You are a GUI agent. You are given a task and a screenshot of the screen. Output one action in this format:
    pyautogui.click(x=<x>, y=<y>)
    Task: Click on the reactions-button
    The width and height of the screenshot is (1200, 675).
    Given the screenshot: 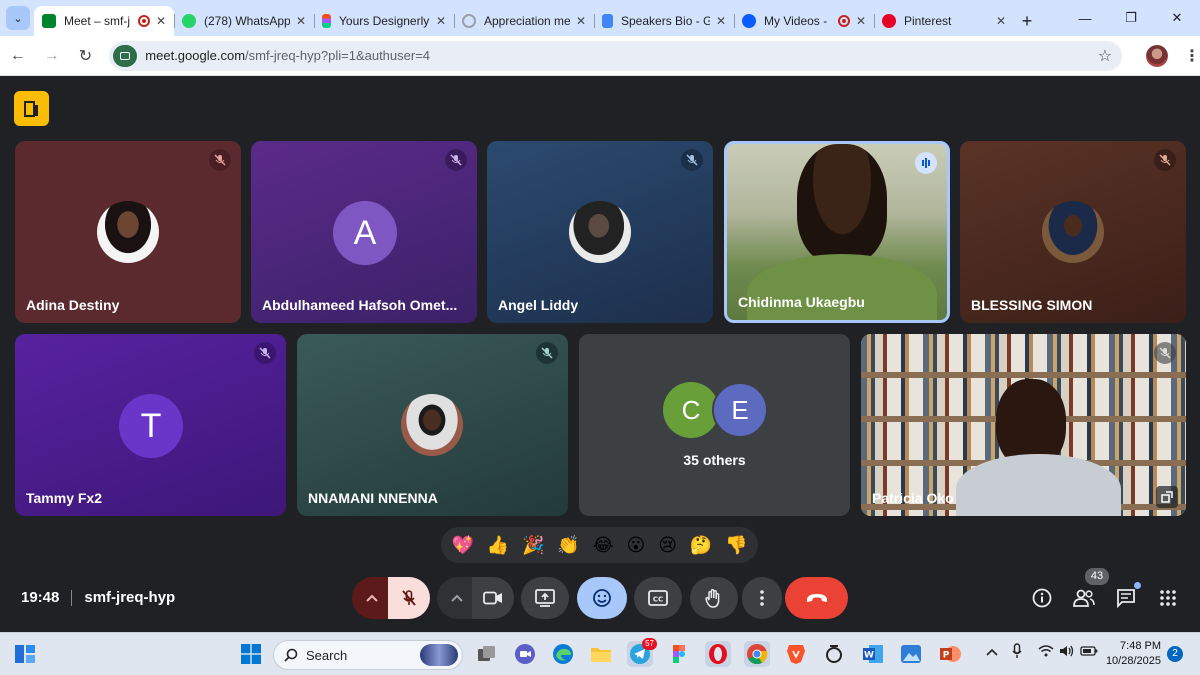 What is the action you would take?
    pyautogui.click(x=602, y=598)
    